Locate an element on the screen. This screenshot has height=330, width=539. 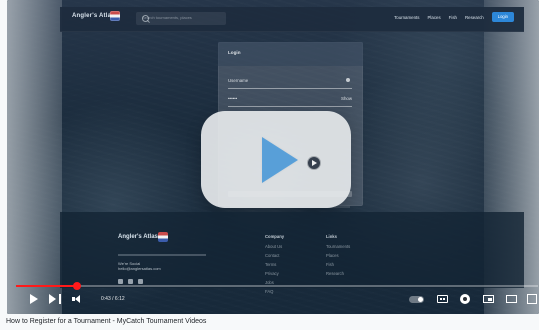
play-button is located at coordinates (34, 299).